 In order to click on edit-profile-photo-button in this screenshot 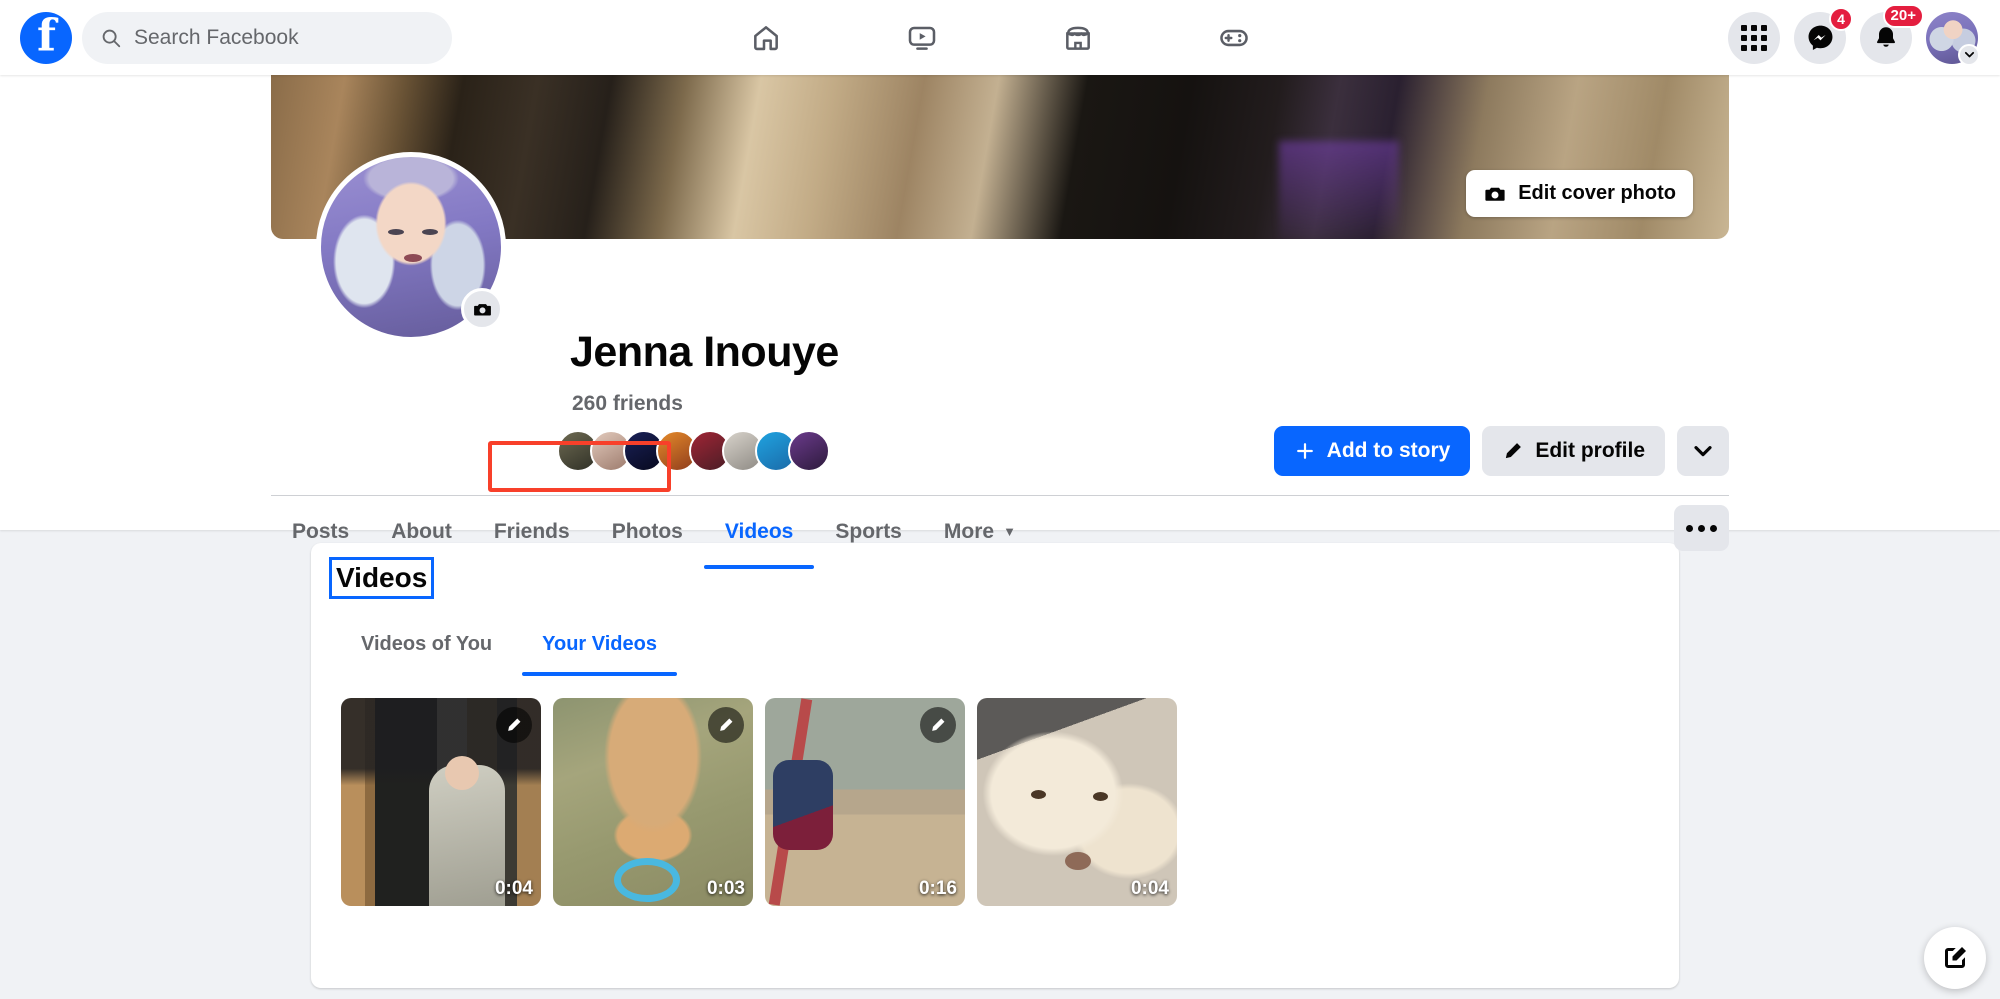, I will do `click(482, 309)`.